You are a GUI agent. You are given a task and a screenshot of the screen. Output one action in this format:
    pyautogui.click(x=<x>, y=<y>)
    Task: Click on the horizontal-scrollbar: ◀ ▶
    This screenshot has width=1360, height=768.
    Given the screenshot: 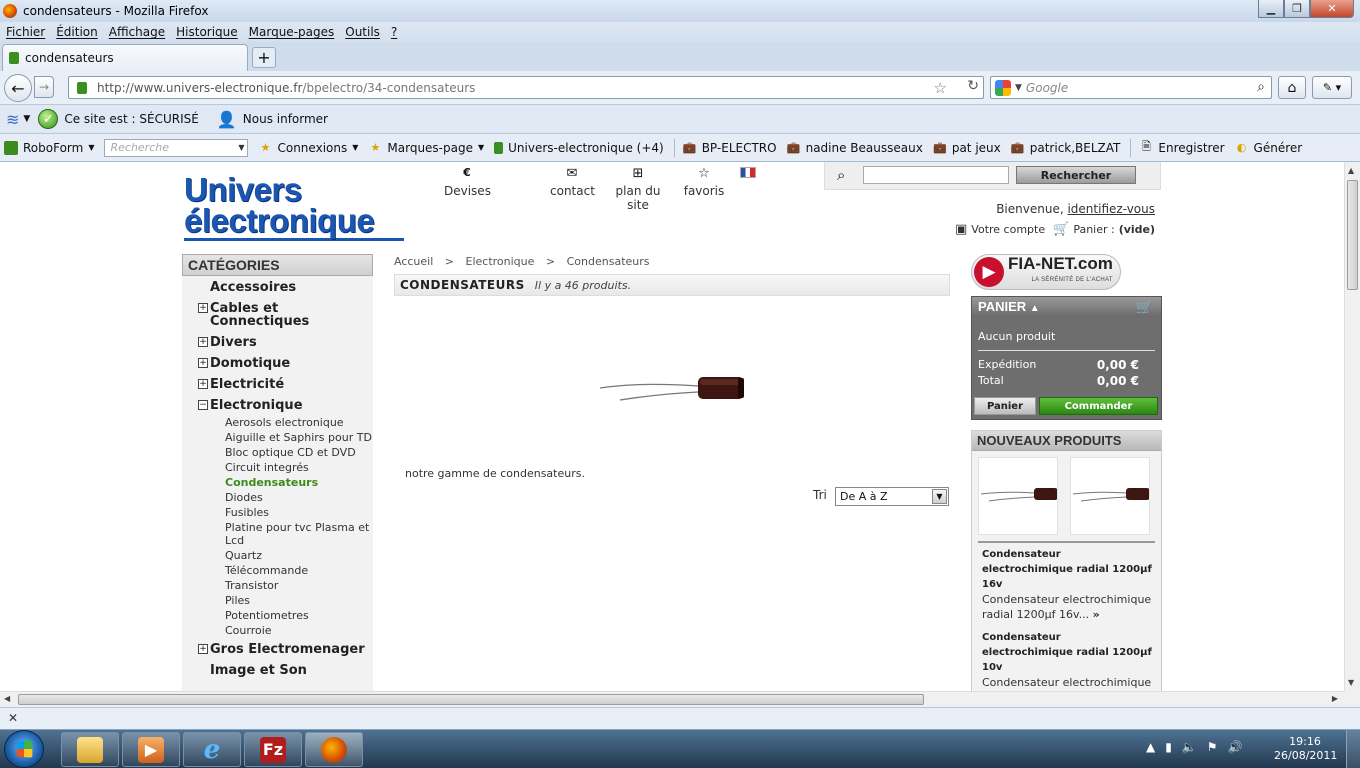 What is the action you would take?
    pyautogui.click(x=672, y=699)
    